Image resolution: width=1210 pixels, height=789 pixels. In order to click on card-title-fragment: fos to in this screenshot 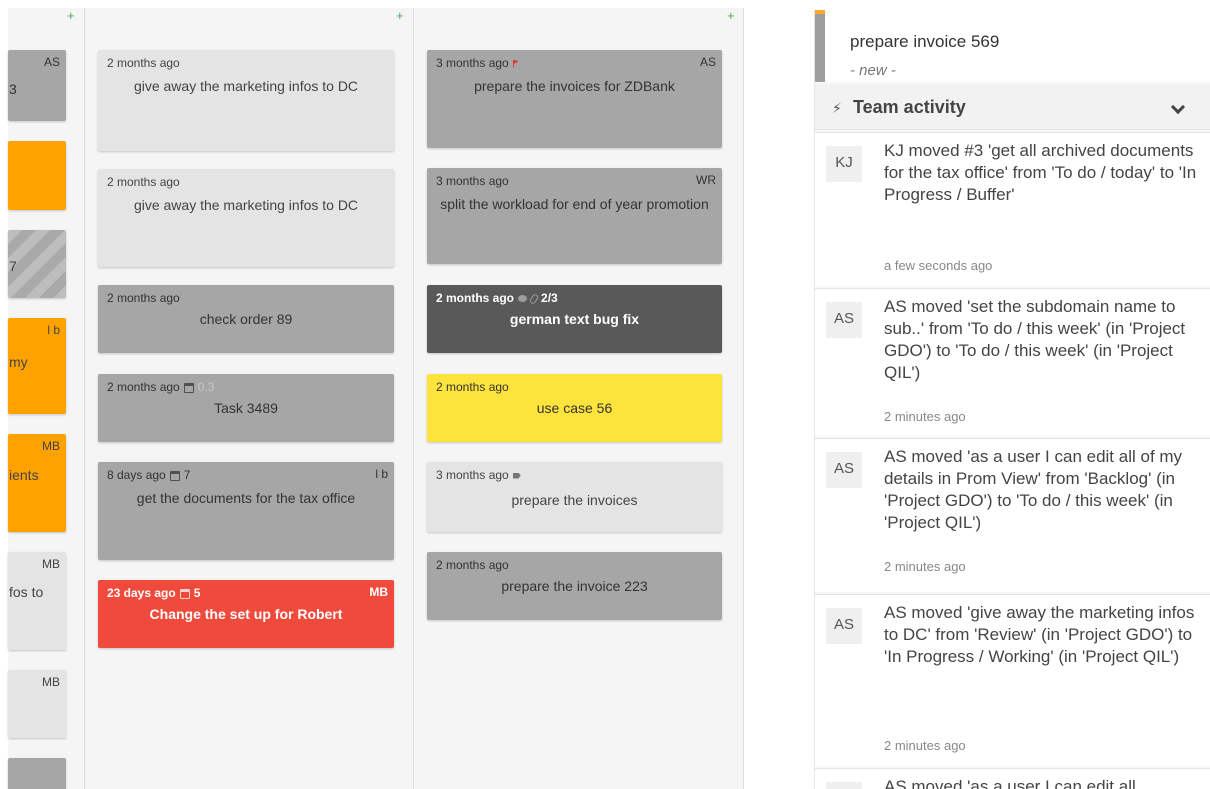, I will do `click(26, 592)`.